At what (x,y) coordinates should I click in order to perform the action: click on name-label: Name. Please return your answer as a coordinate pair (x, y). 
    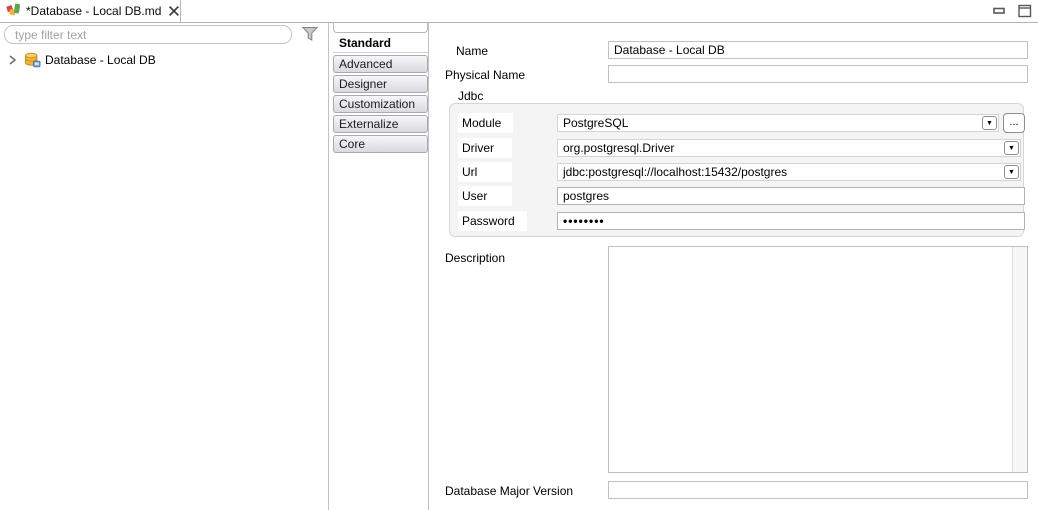
    Looking at the image, I should click on (472, 51).